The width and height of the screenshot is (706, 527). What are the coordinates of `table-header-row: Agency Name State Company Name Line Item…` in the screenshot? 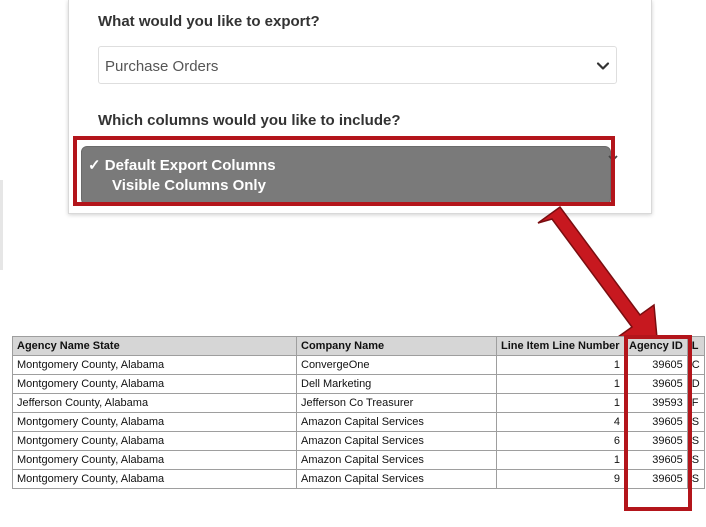 It's located at (358, 346).